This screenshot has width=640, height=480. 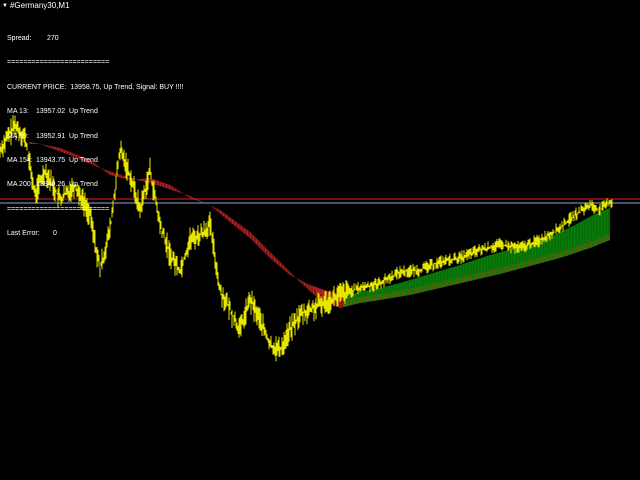 What do you see at coordinates (18, 112) in the screenshot?
I see `ma-label: MA 13:` at bounding box center [18, 112].